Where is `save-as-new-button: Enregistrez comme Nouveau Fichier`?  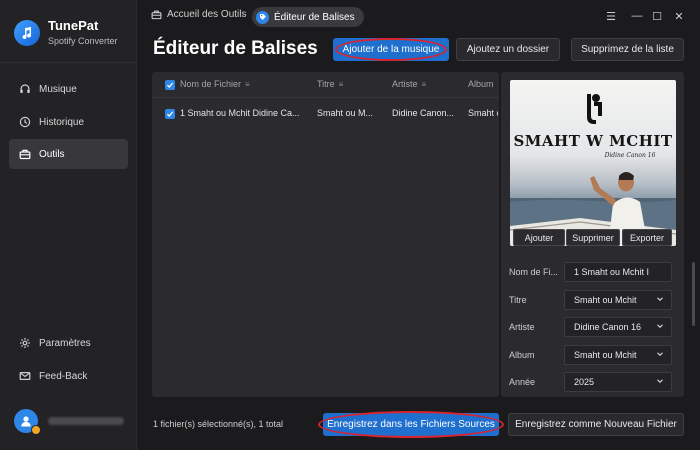
save-as-new-button: Enregistrez comme Nouveau Fichier is located at coordinates (596, 424).